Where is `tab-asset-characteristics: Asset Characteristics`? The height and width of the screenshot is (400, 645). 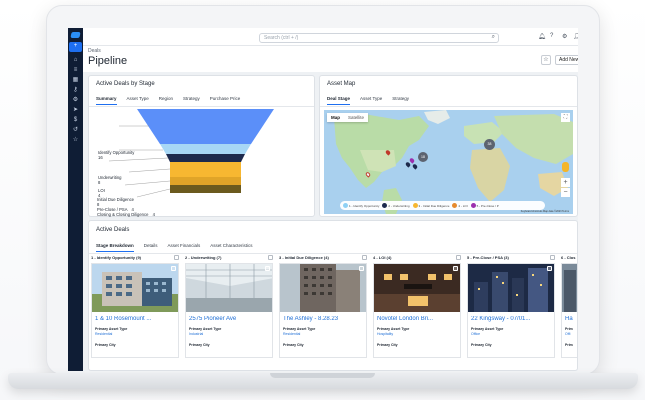 tab-asset-characteristics: Asset Characteristics is located at coordinates (231, 247).